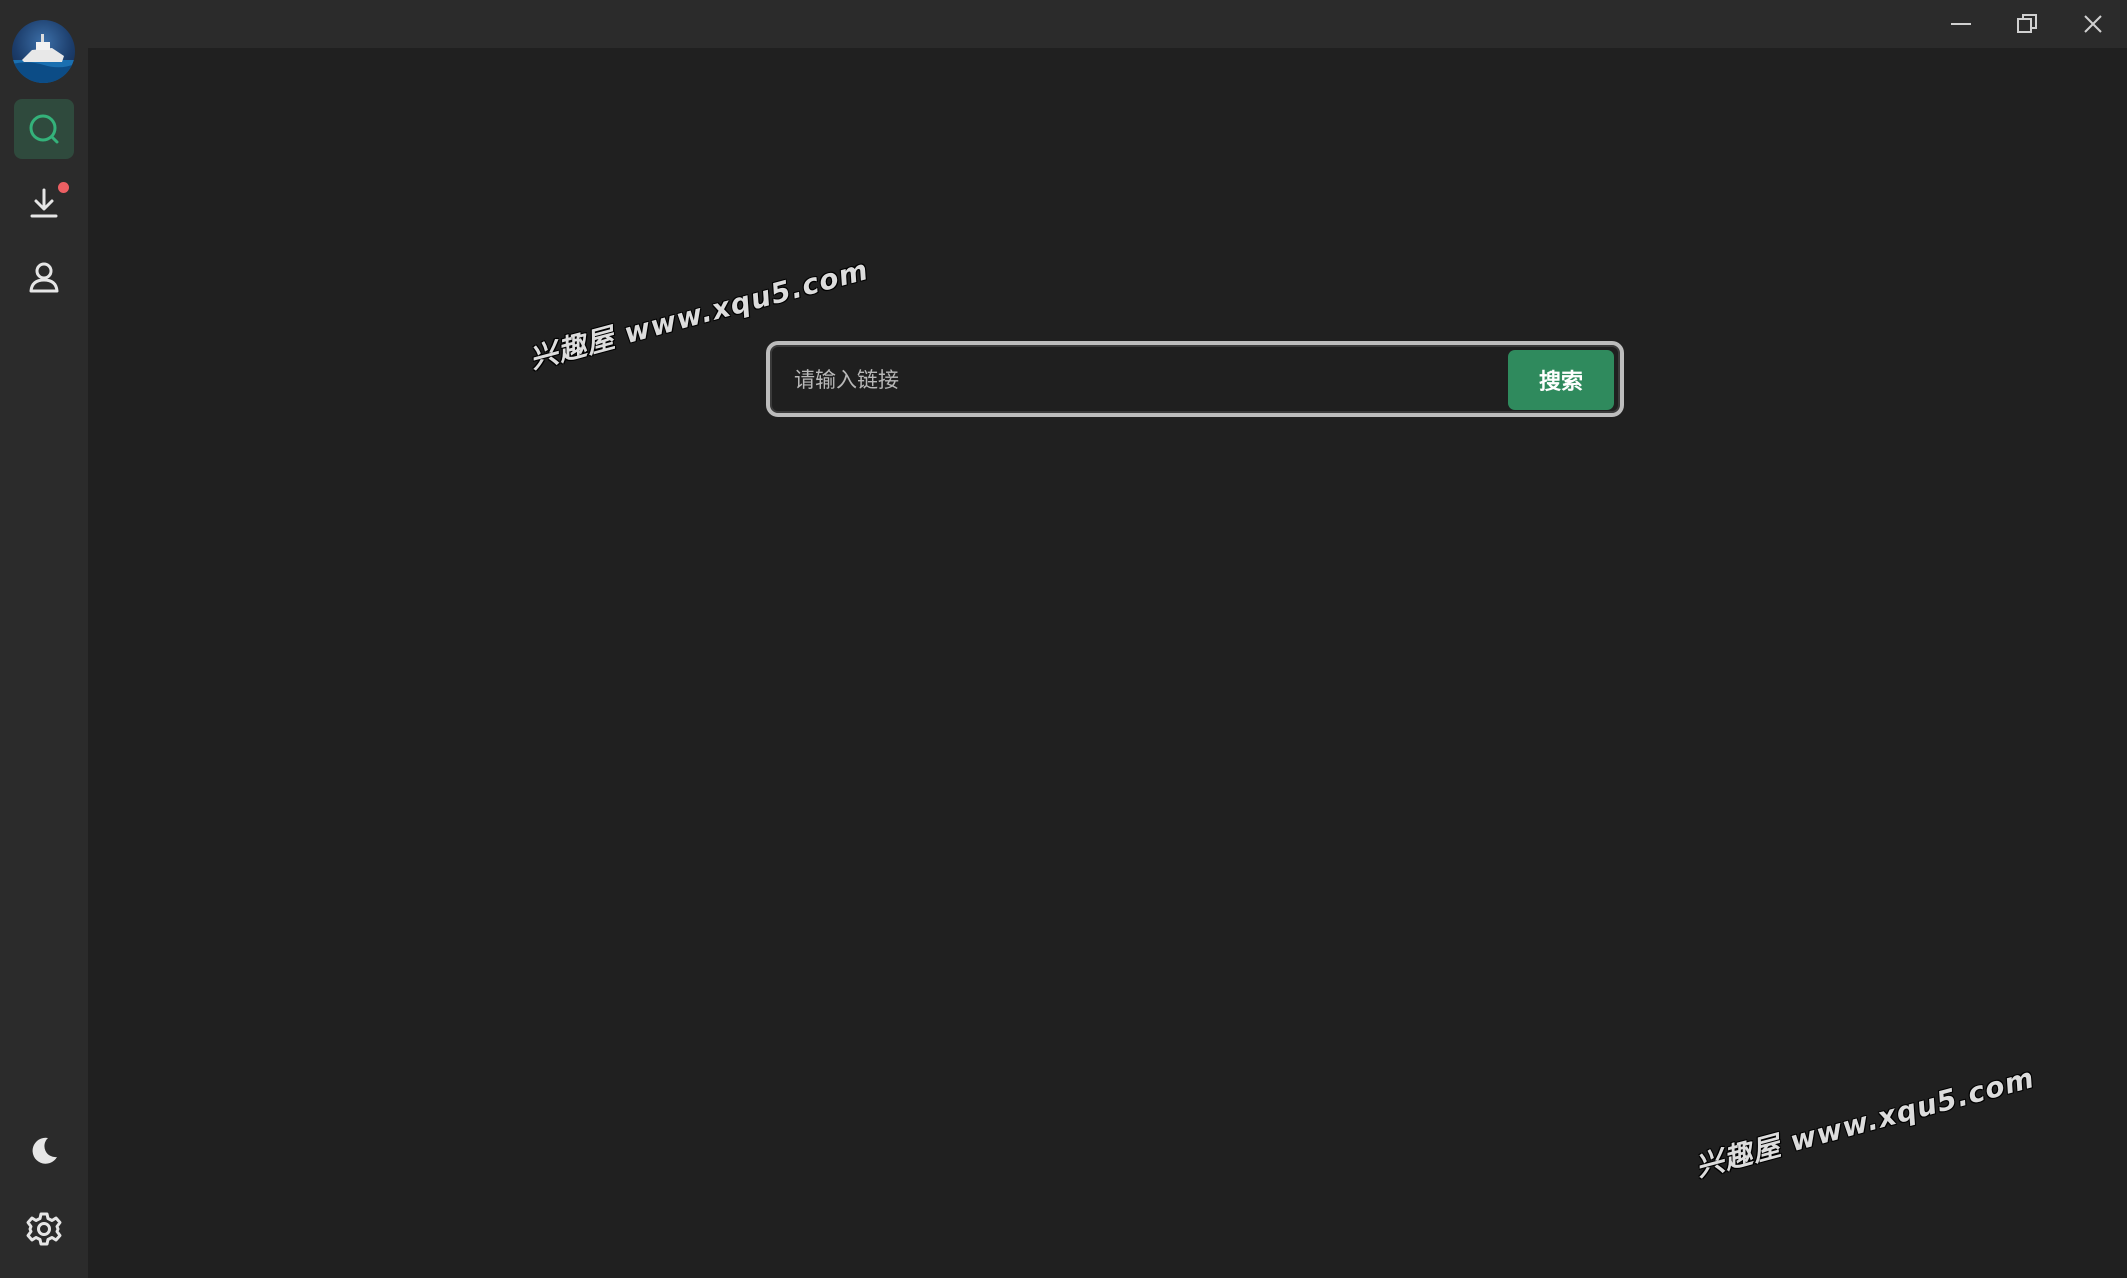  I want to click on watermark-text: 兴趣屋 www.xqu5.com, so click(1865, 1122).